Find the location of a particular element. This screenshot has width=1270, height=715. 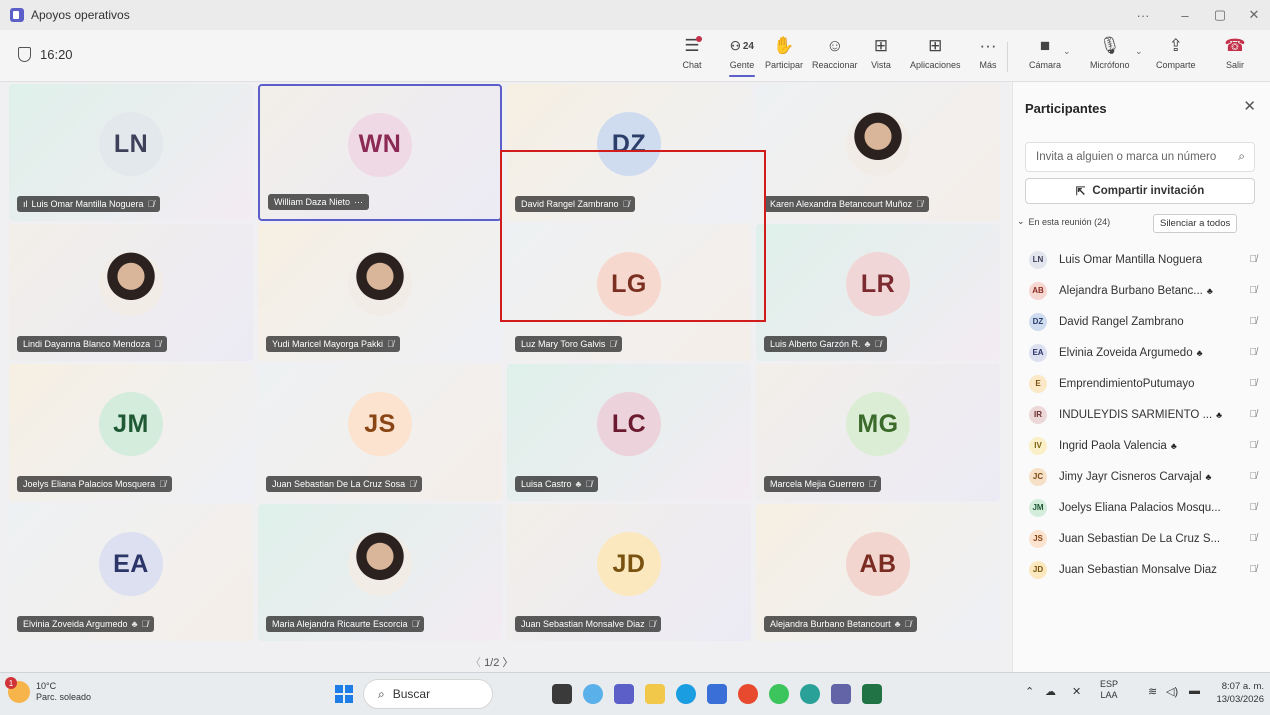

whatsapp-icon is located at coordinates (779, 694).